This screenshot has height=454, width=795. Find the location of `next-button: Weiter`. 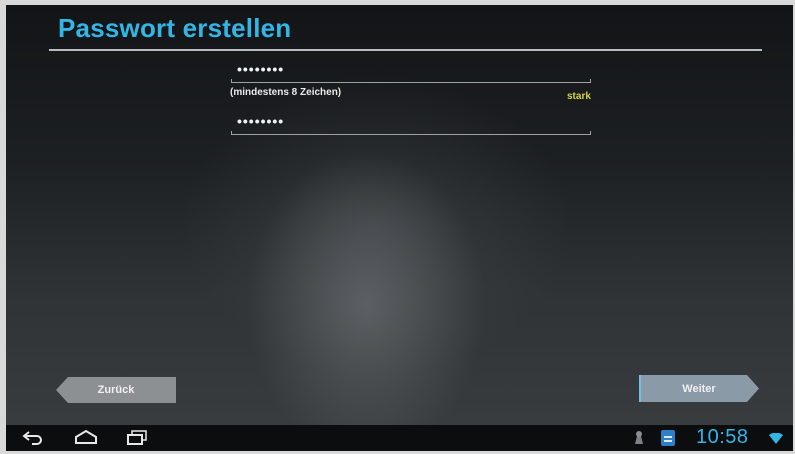

next-button: Weiter is located at coordinates (699, 388).